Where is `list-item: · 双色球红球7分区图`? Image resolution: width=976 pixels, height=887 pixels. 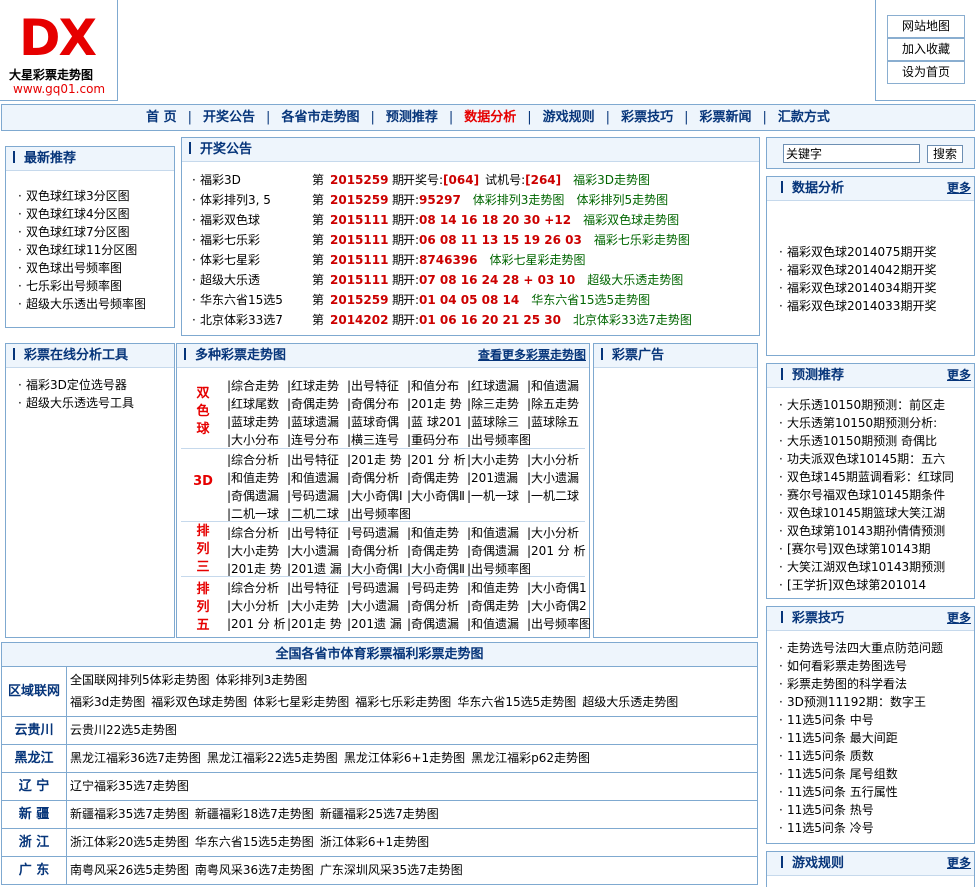
list-item: · 双色球红球7分区图 is located at coordinates (82, 232).